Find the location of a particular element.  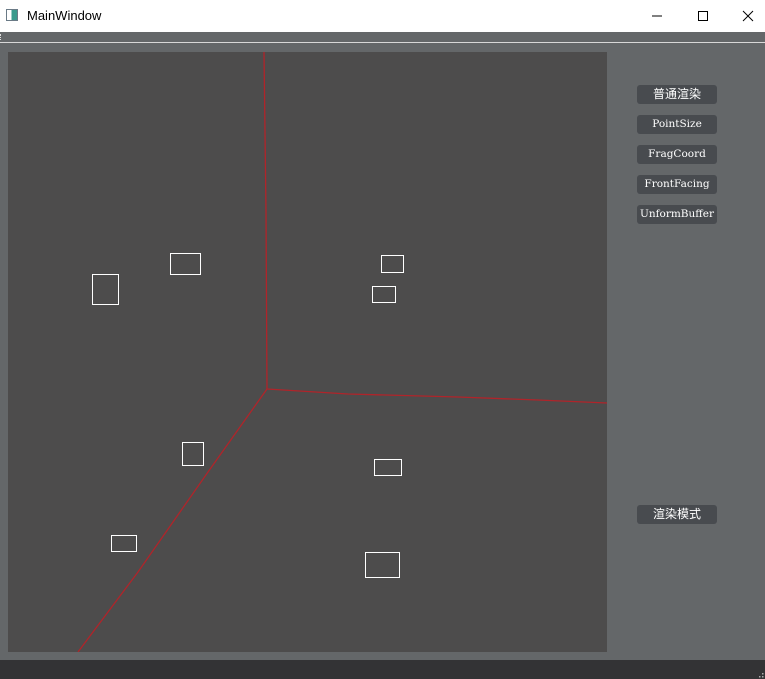

uniform-buffer-button: UnformBuffer is located at coordinates (677, 214).